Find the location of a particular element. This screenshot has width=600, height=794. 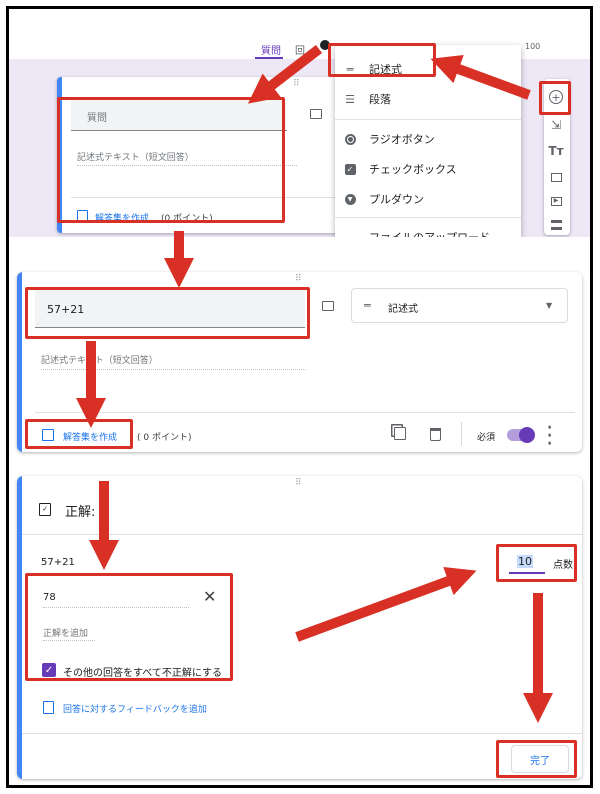

arrow-to-short-answer is located at coordinates (480, 77).